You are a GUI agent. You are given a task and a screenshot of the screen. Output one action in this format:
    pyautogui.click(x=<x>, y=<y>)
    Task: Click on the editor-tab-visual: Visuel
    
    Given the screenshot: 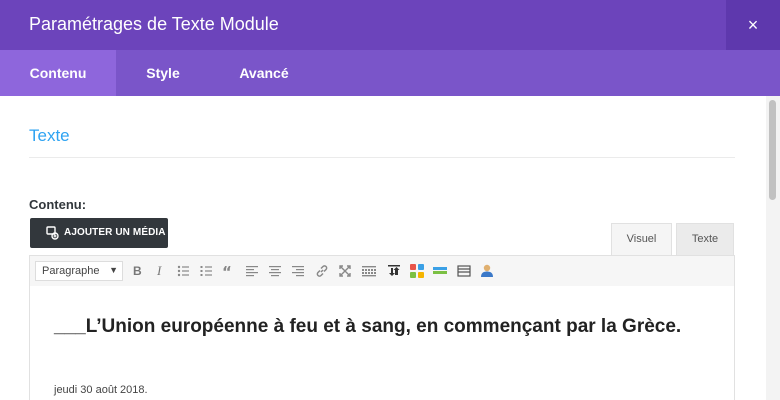 What is the action you would take?
    pyautogui.click(x=641, y=239)
    